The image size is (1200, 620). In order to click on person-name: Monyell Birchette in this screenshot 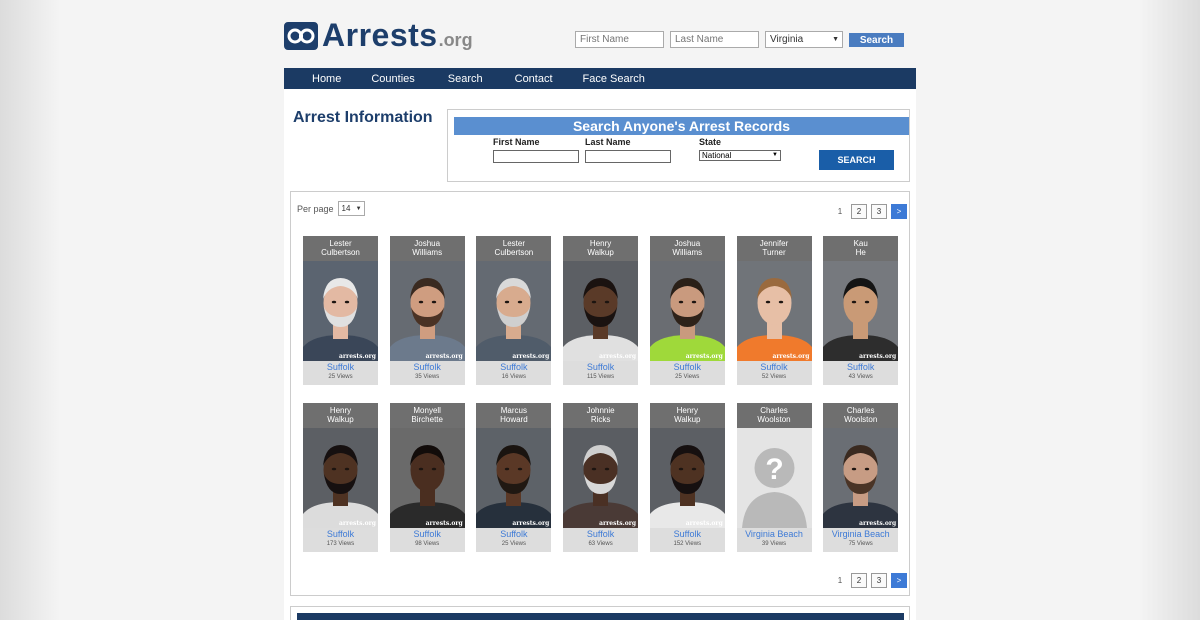, I will do `click(427, 415)`.